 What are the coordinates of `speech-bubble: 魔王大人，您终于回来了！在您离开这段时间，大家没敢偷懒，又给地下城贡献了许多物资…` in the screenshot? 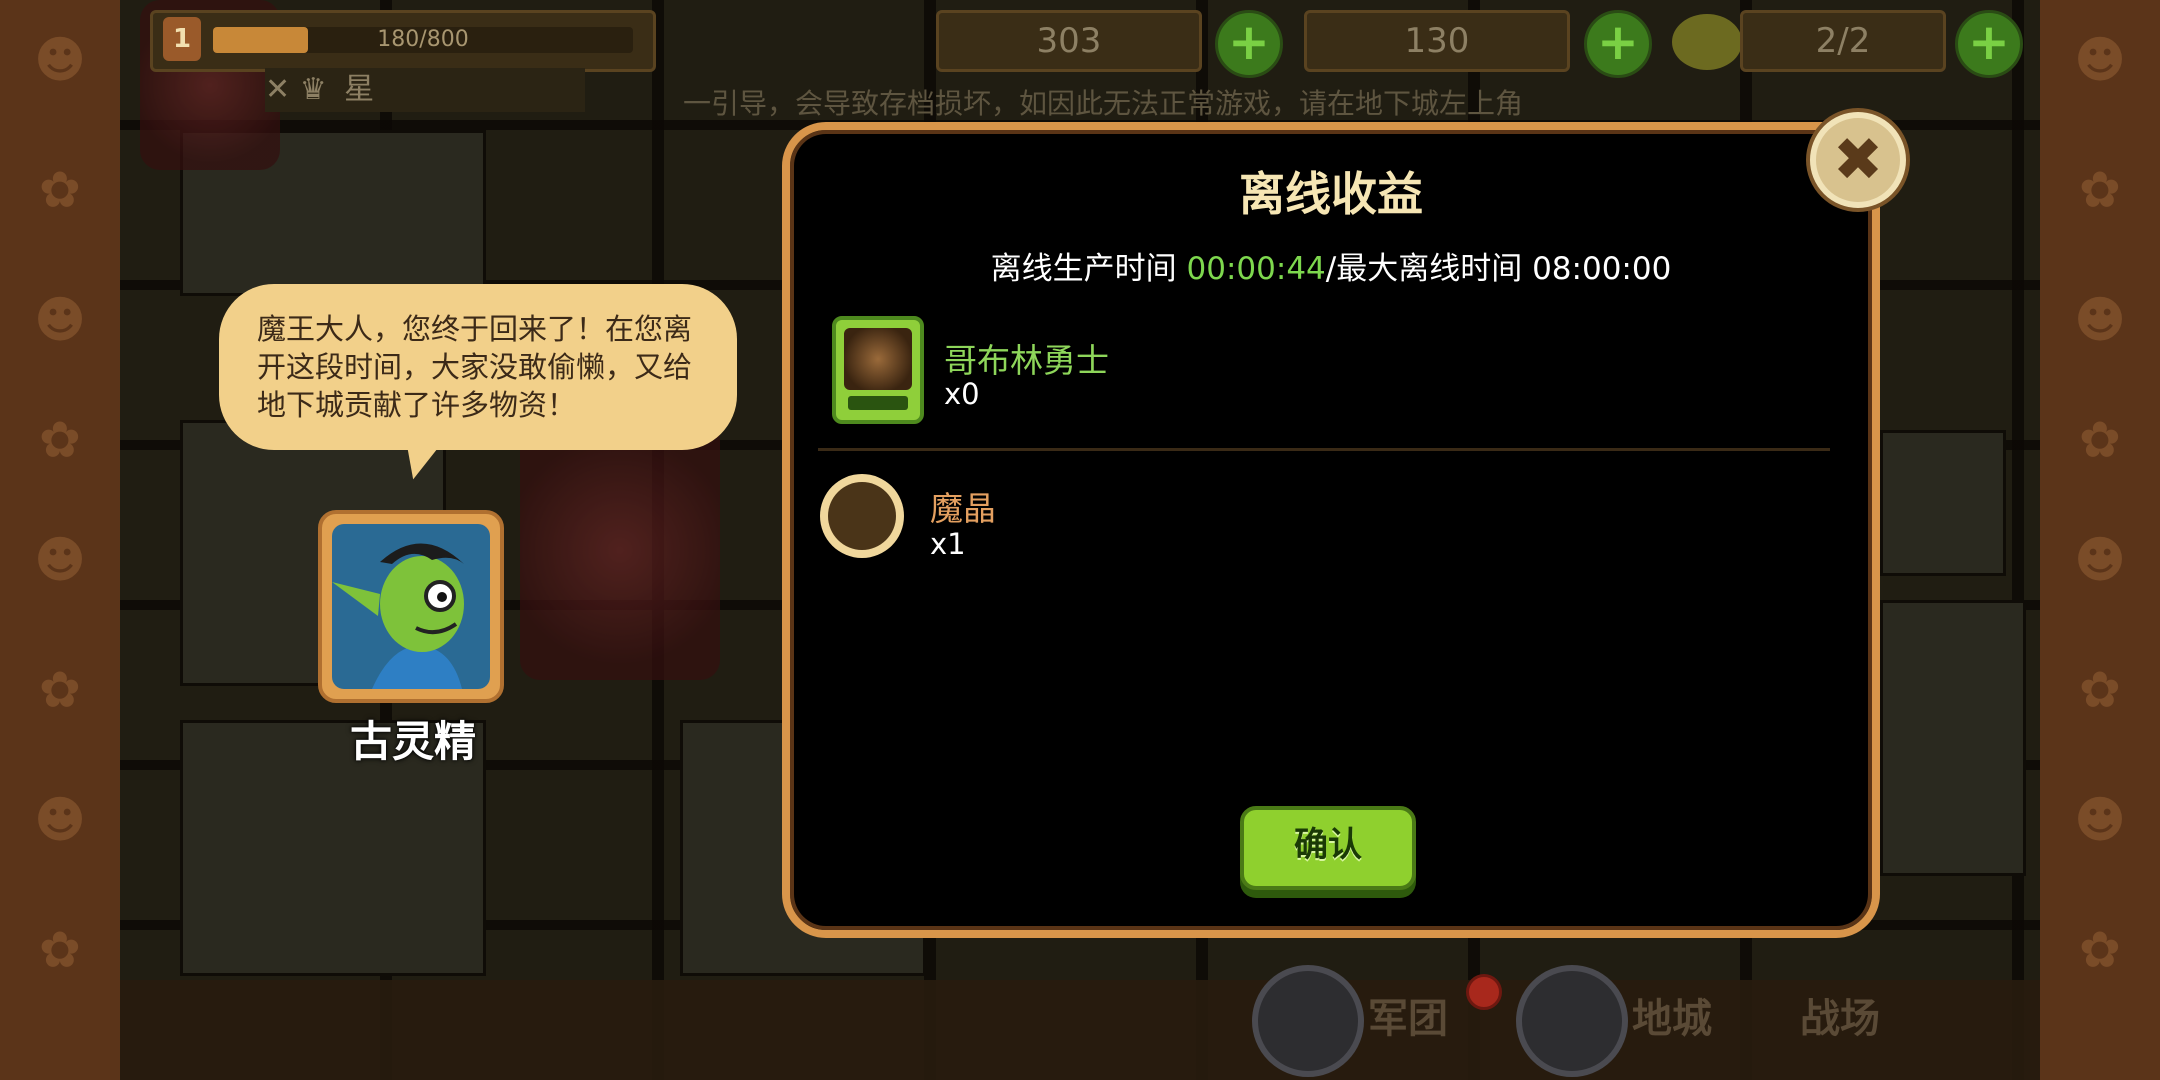 It's located at (478, 367).